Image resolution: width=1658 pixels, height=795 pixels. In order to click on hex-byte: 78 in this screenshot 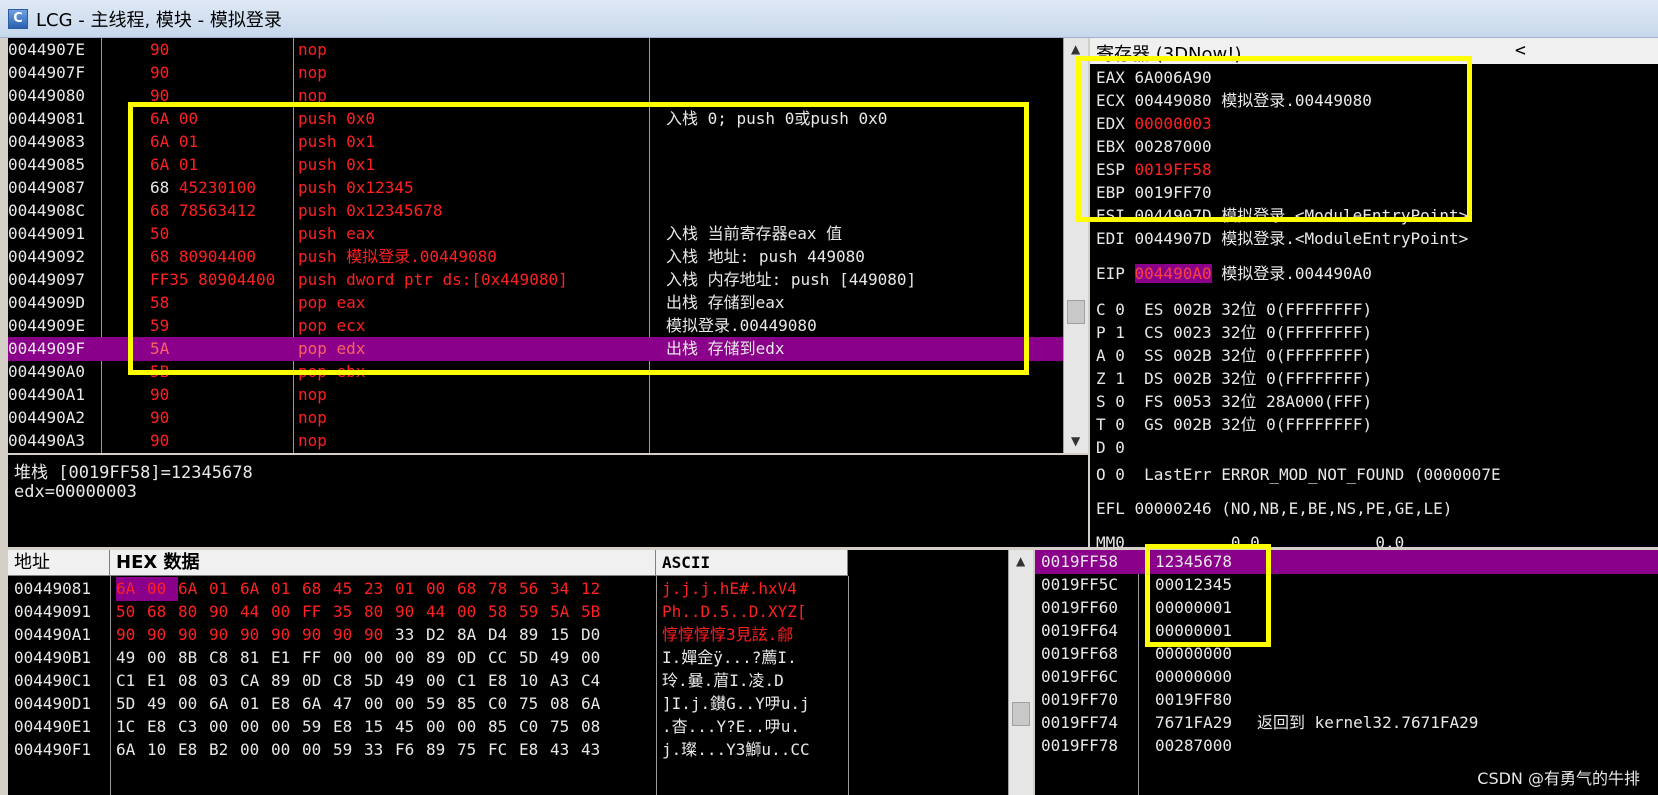, I will do `click(503, 589)`.